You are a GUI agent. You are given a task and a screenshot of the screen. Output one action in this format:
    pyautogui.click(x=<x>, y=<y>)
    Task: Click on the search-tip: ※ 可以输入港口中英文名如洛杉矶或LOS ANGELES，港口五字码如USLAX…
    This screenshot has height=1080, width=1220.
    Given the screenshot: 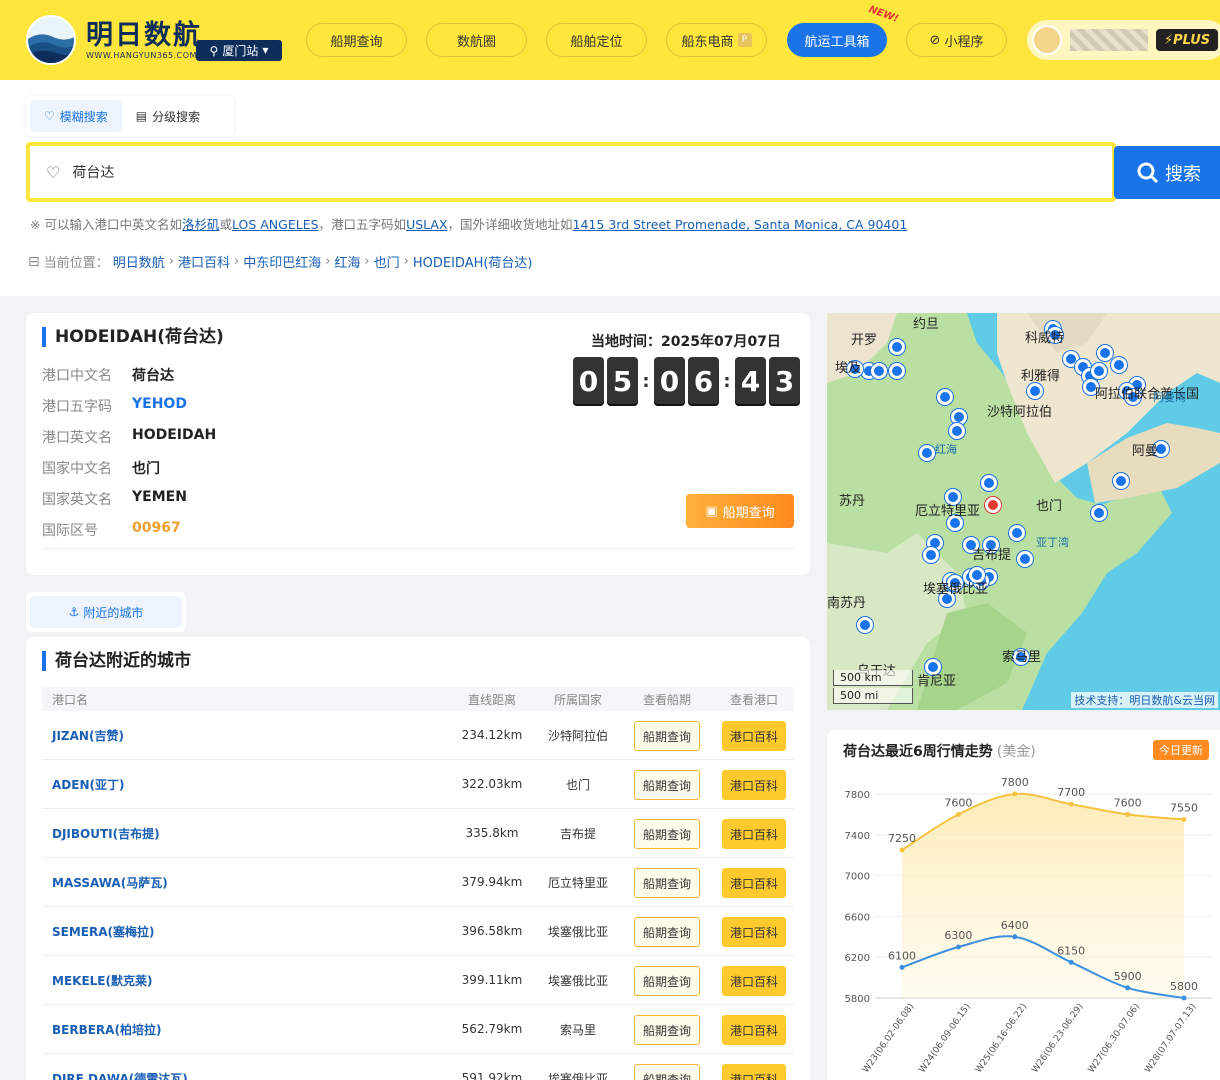 What is the action you would take?
    pyautogui.click(x=469, y=224)
    